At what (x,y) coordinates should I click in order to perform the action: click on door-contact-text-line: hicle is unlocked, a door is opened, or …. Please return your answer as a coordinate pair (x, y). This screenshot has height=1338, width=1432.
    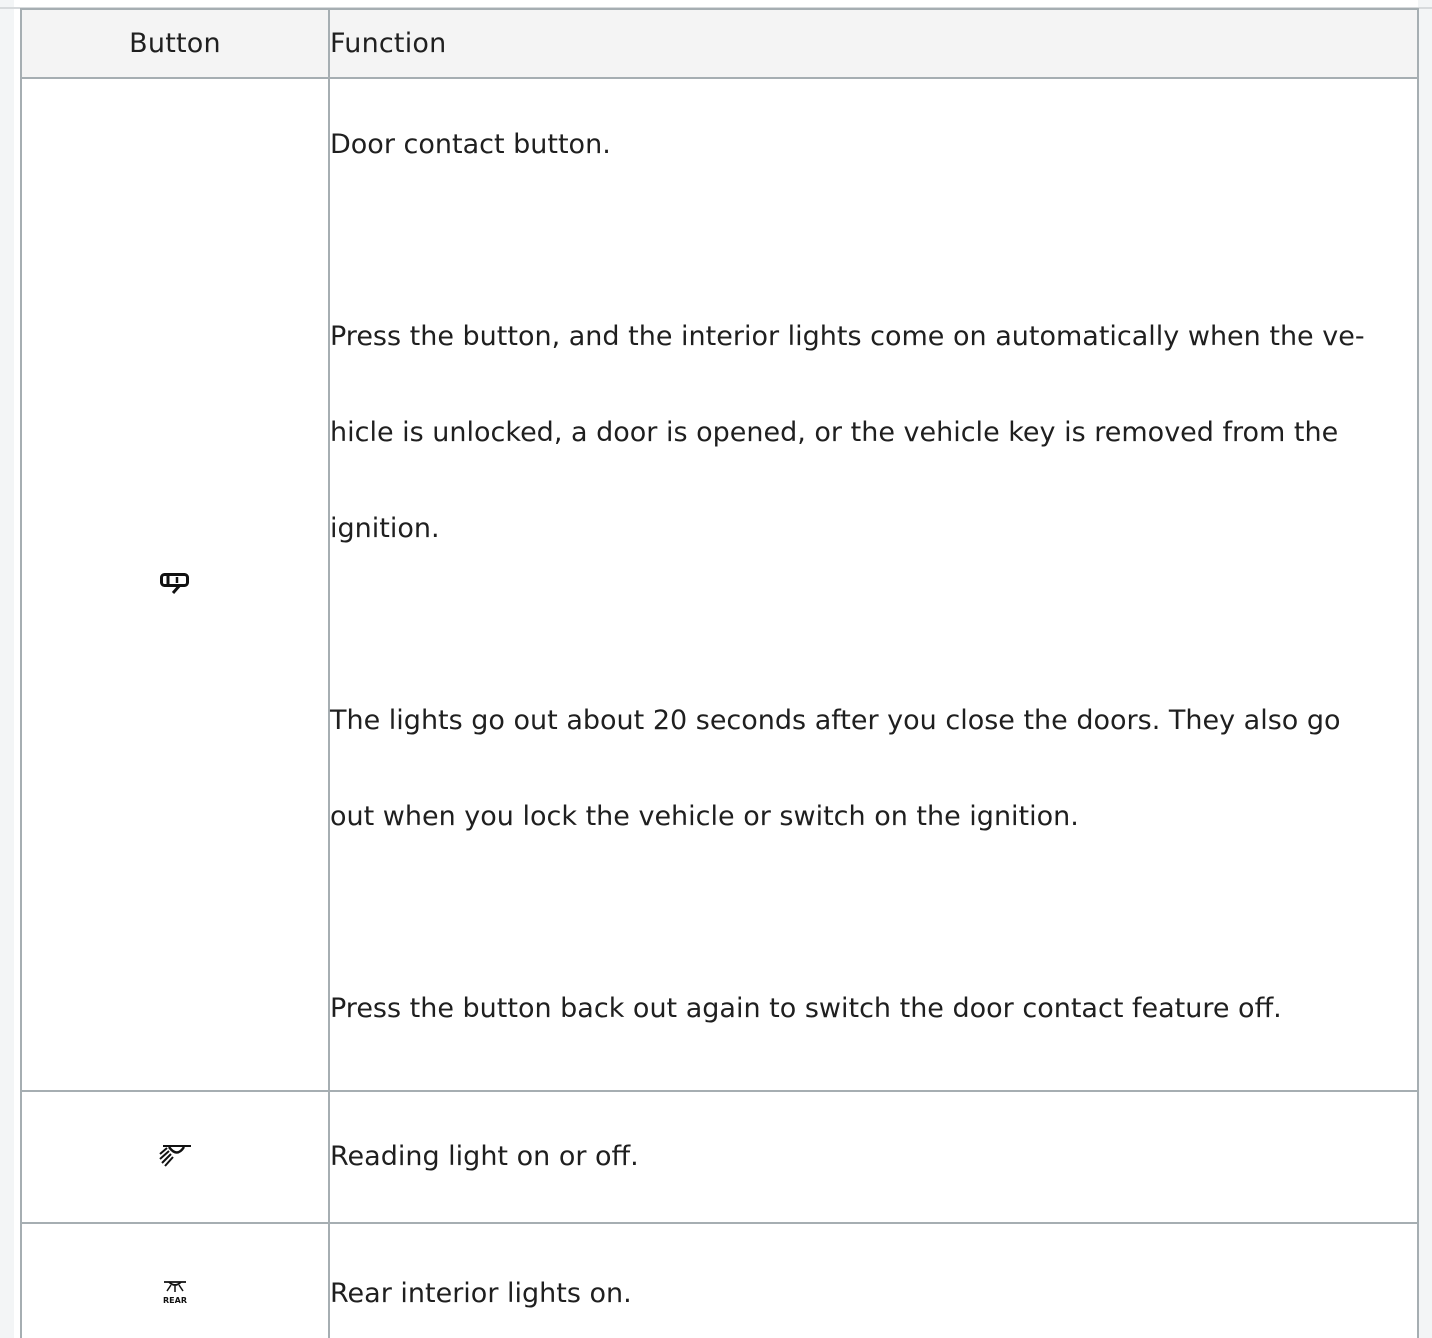
    Looking at the image, I should click on (834, 432).